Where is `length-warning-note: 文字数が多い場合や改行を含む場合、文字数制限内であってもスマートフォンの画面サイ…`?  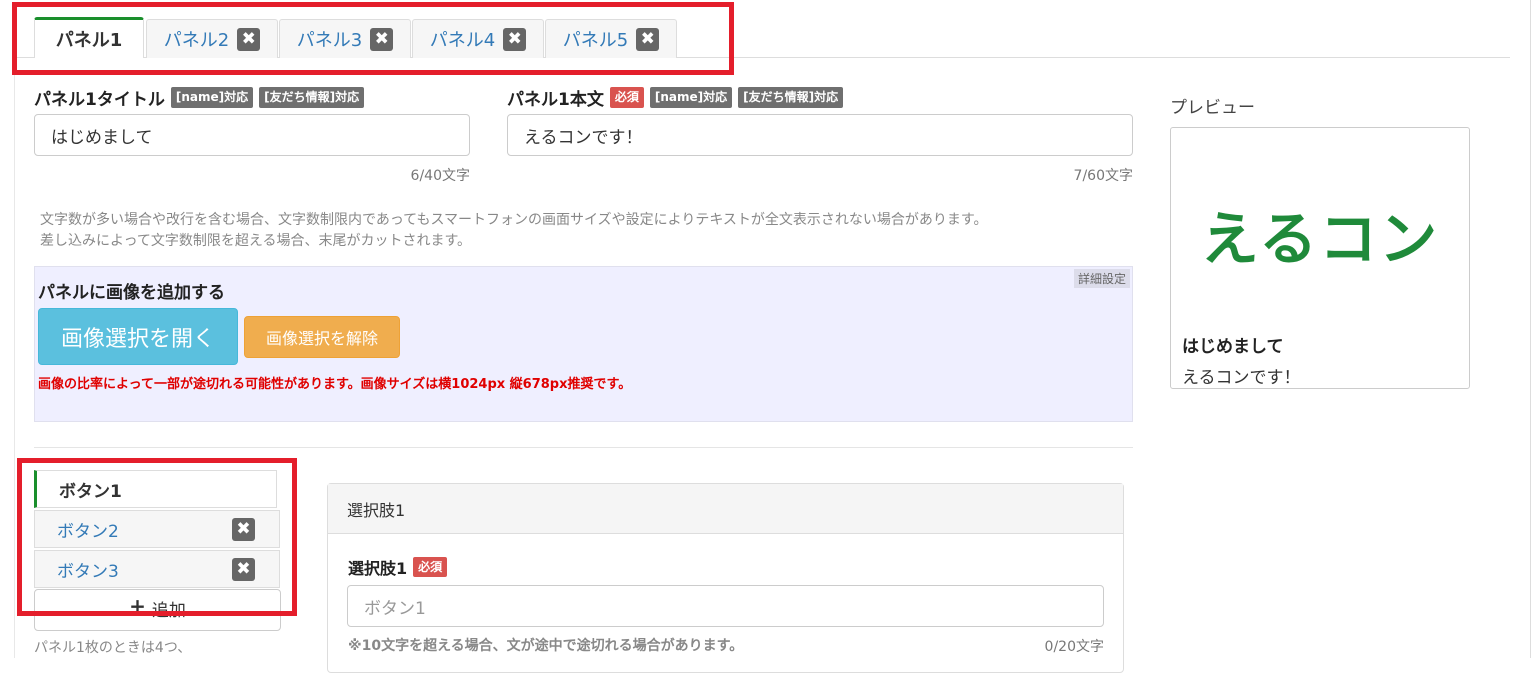 length-warning-note: 文字数が多い場合や改行を含む場合、文字数制限内であってもスマートフォンの画面サイ… is located at coordinates (585, 231).